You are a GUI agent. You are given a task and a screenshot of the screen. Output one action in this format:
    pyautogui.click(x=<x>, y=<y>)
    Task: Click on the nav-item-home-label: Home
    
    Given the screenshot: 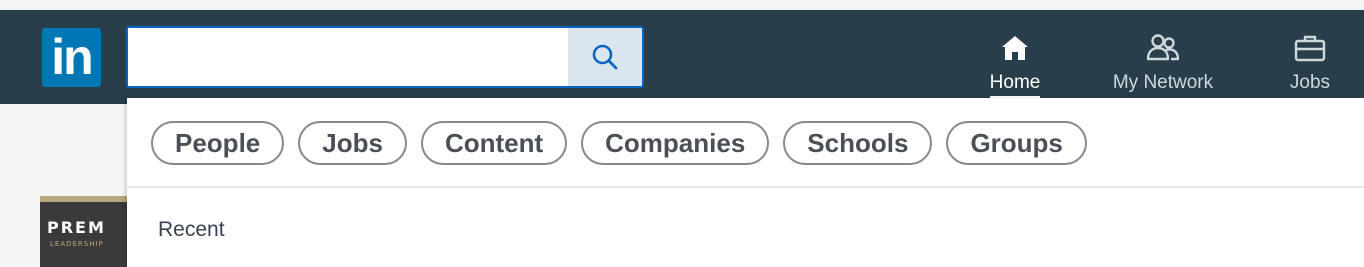 What is the action you would take?
    pyautogui.click(x=1015, y=85)
    